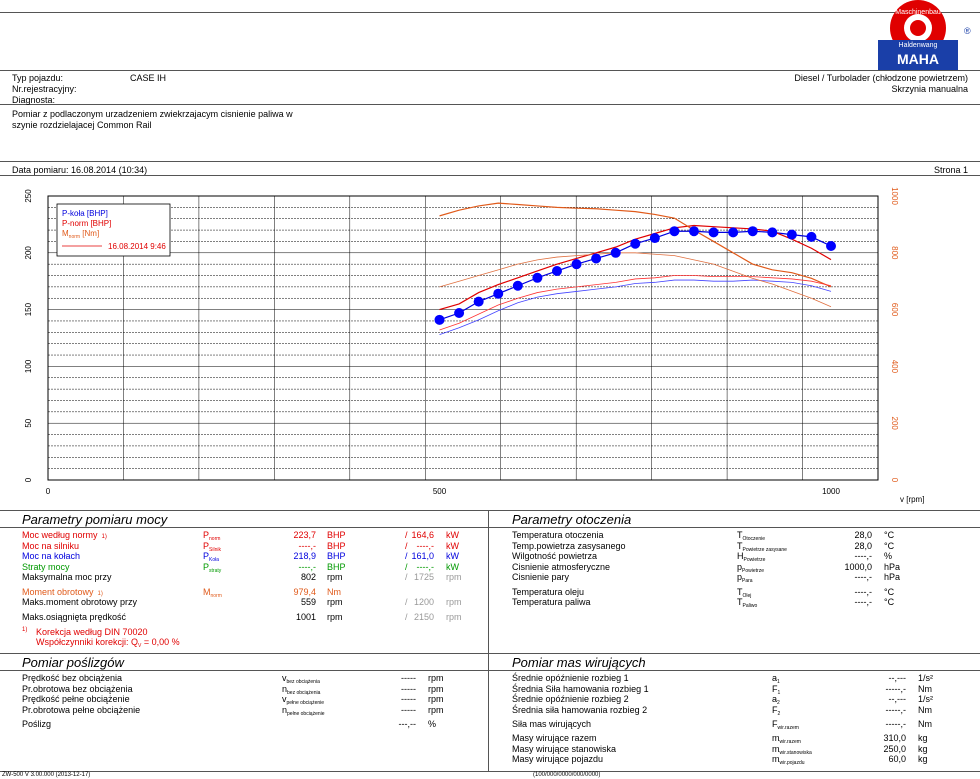 This screenshot has width=980, height=779. I want to click on parameter-symbol: TPaliwo, so click(747, 603).